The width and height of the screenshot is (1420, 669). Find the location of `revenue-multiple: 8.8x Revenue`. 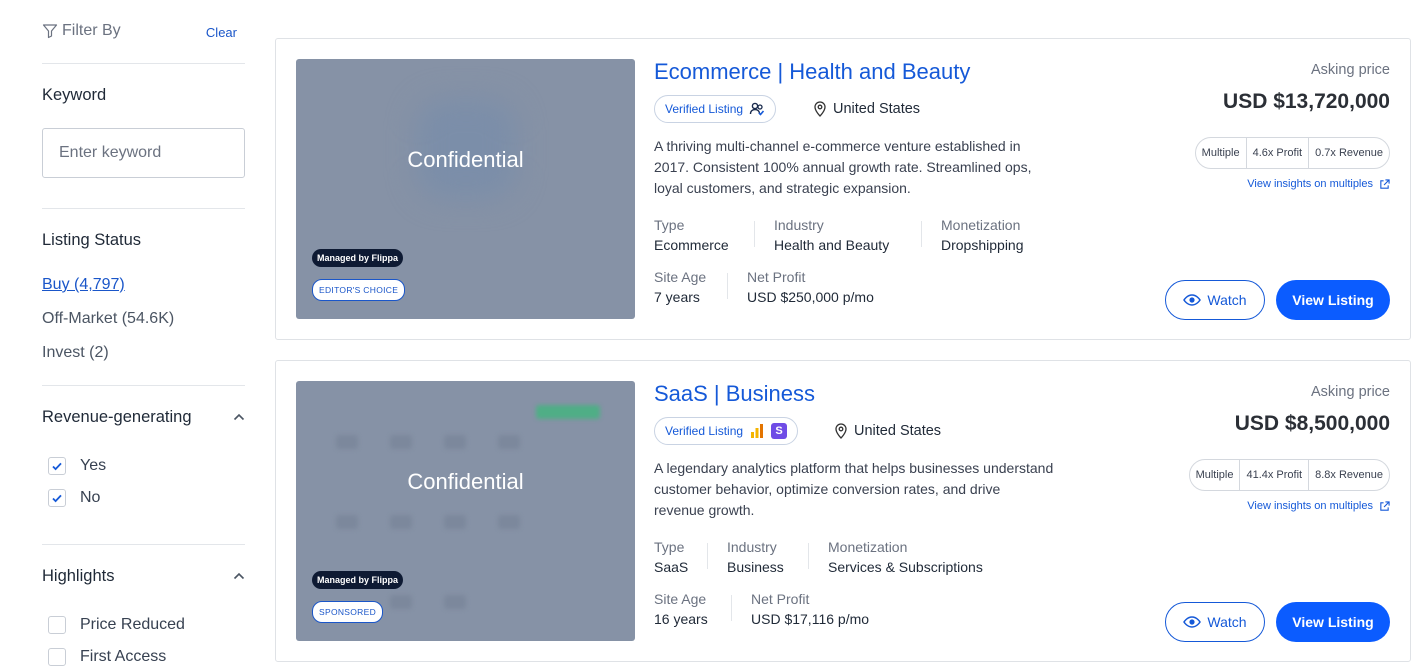

revenue-multiple: 8.8x Revenue is located at coordinates (1348, 475).